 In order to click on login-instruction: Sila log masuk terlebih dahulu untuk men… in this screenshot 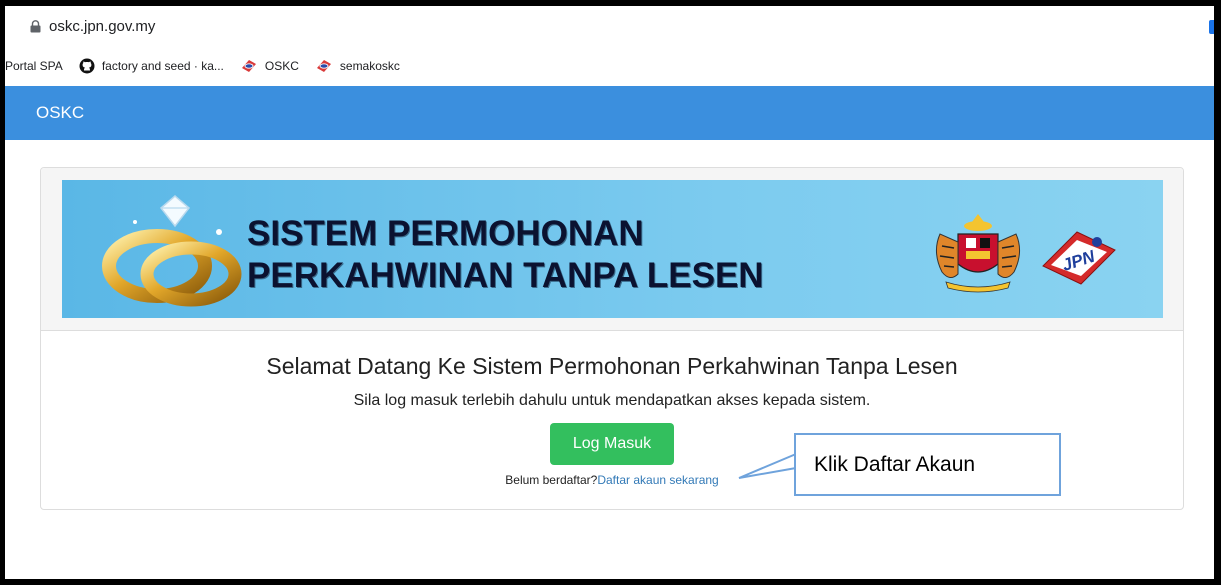, I will do `click(612, 400)`.